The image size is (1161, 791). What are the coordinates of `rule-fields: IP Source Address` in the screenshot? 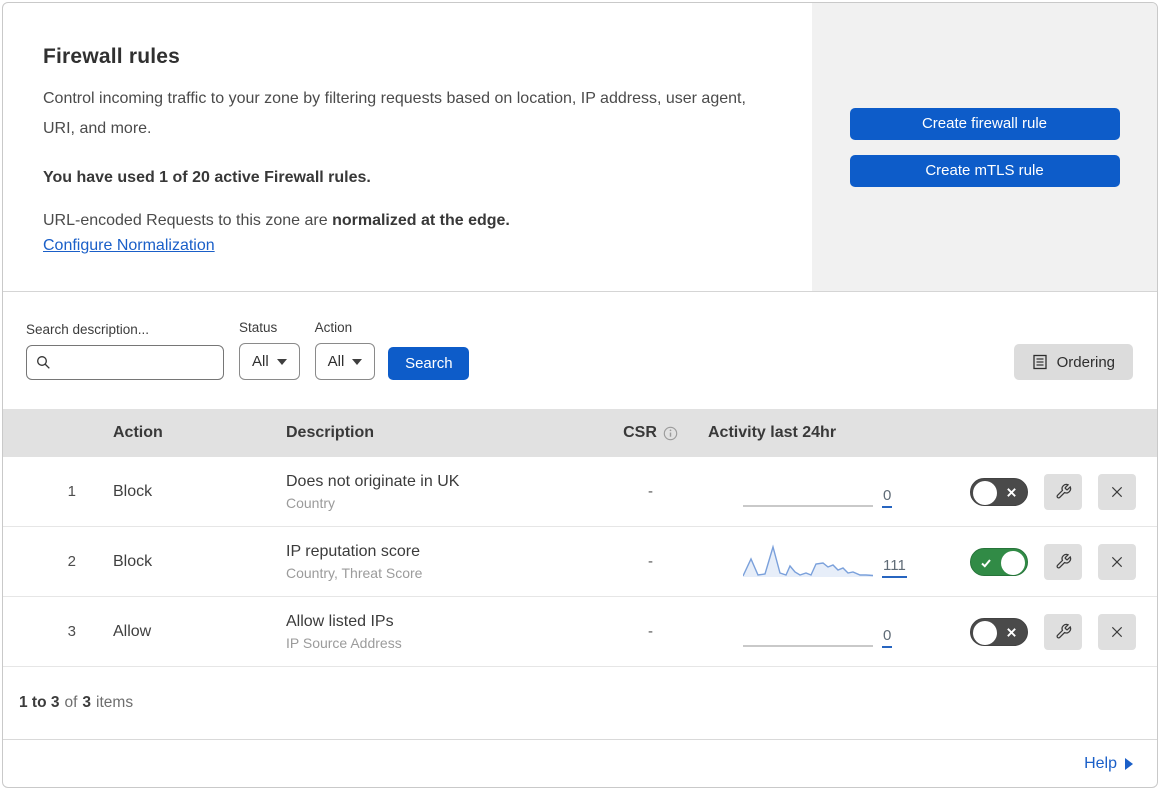 It's located at (344, 642).